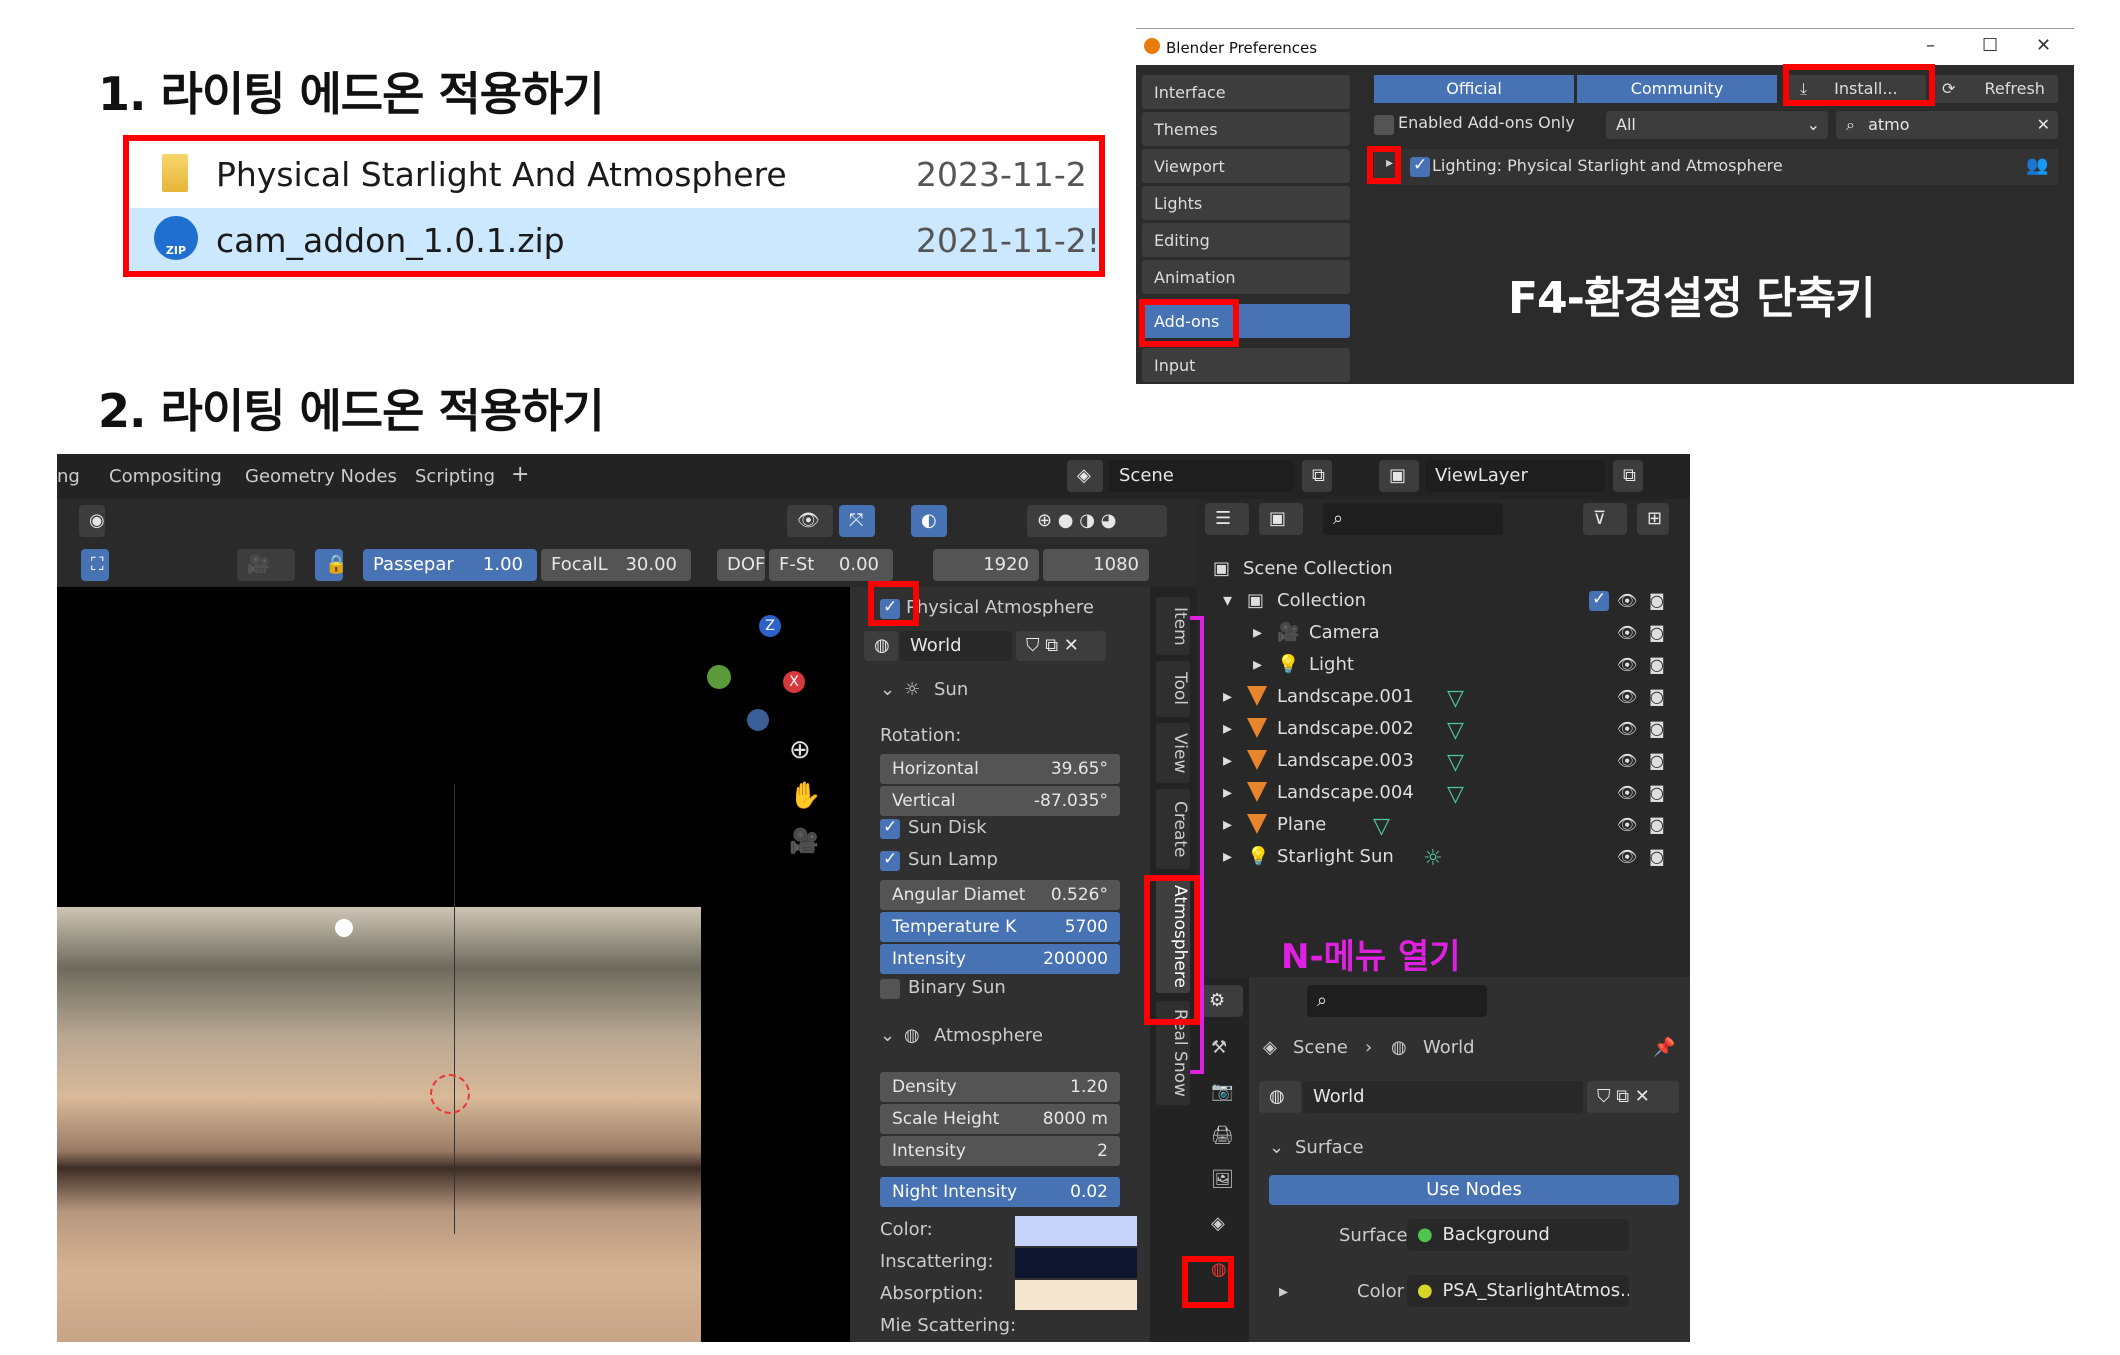 This screenshot has width=2120, height=1355. Describe the element at coordinates (1076, 1263) in the screenshot. I see `inscattering-swatch` at that location.